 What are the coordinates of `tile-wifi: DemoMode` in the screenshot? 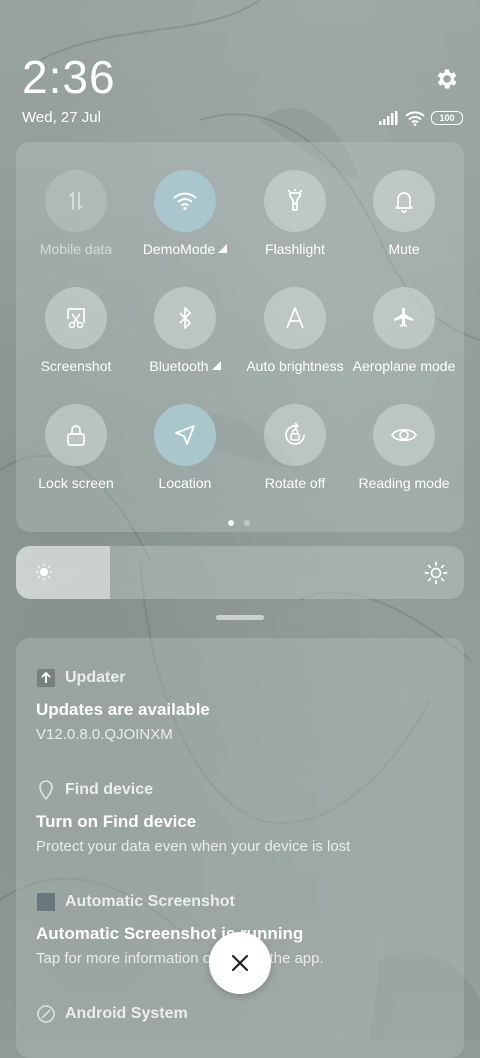 It's located at (185, 213).